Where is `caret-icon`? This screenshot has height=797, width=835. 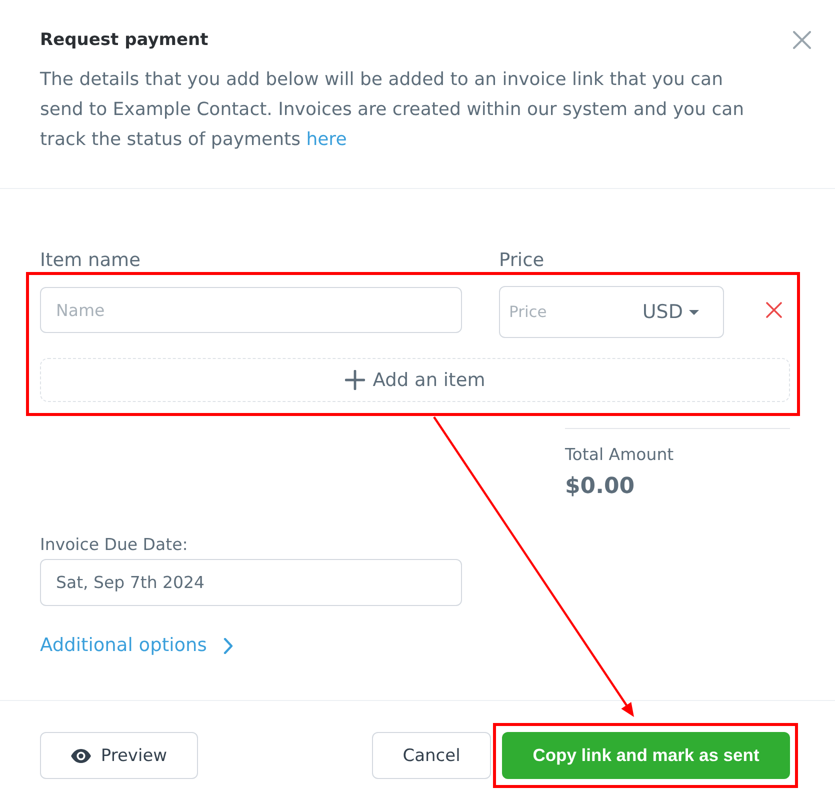 caret-icon is located at coordinates (694, 312).